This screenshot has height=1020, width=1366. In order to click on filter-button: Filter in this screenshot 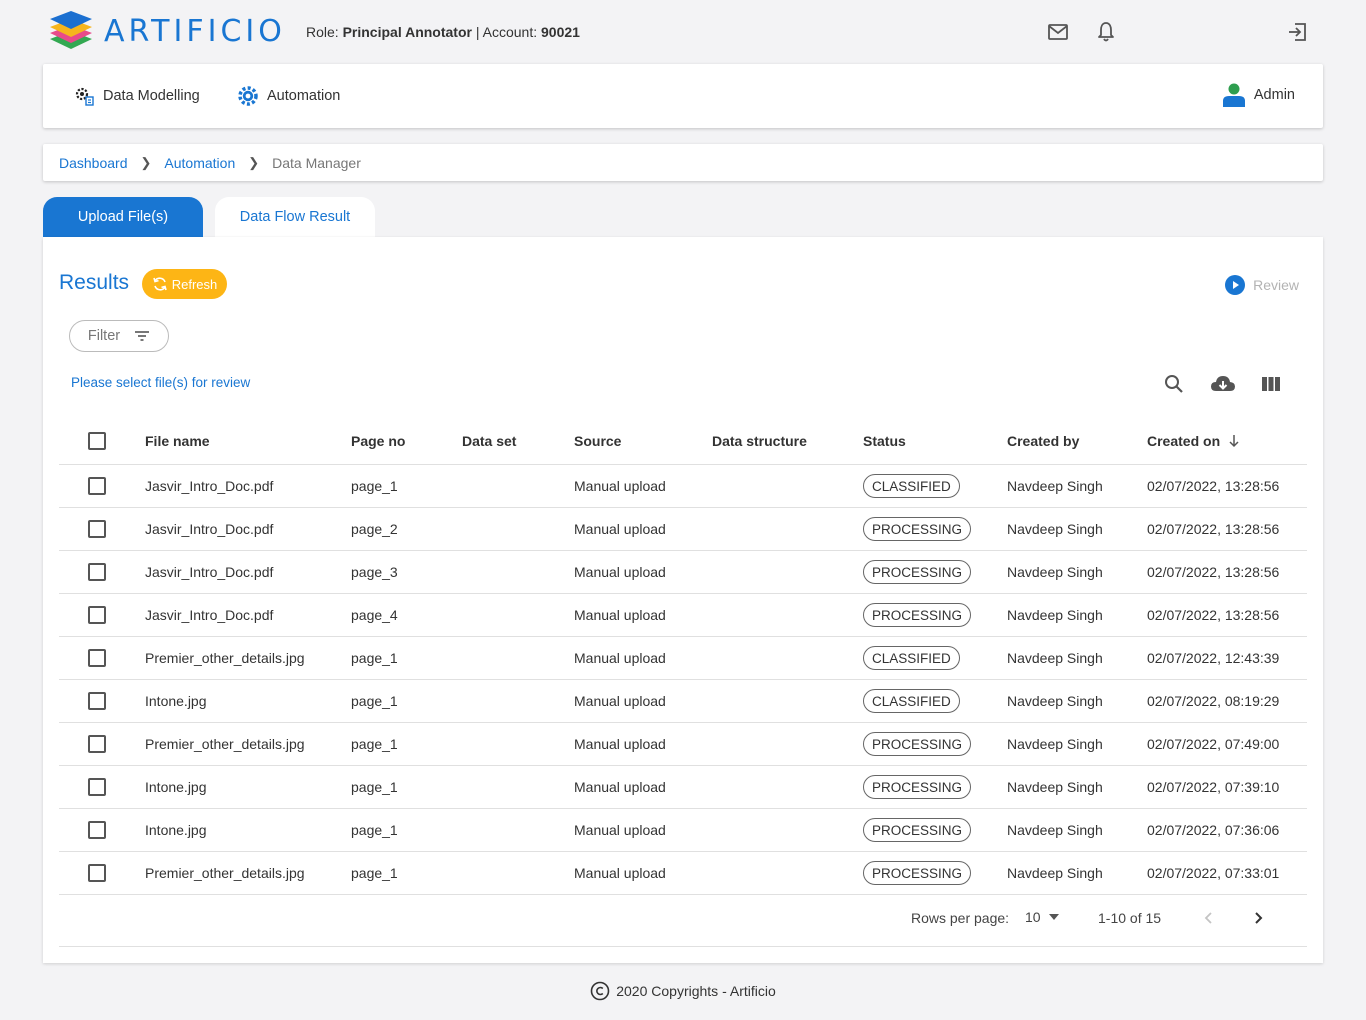, I will do `click(119, 336)`.